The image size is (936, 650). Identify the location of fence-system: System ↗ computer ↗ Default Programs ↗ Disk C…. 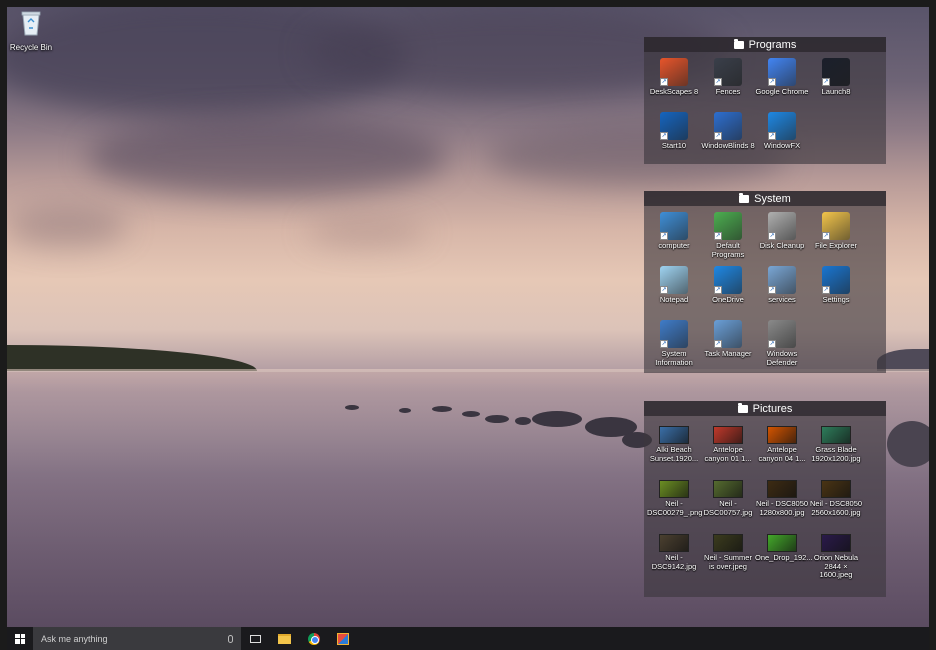
(765, 282).